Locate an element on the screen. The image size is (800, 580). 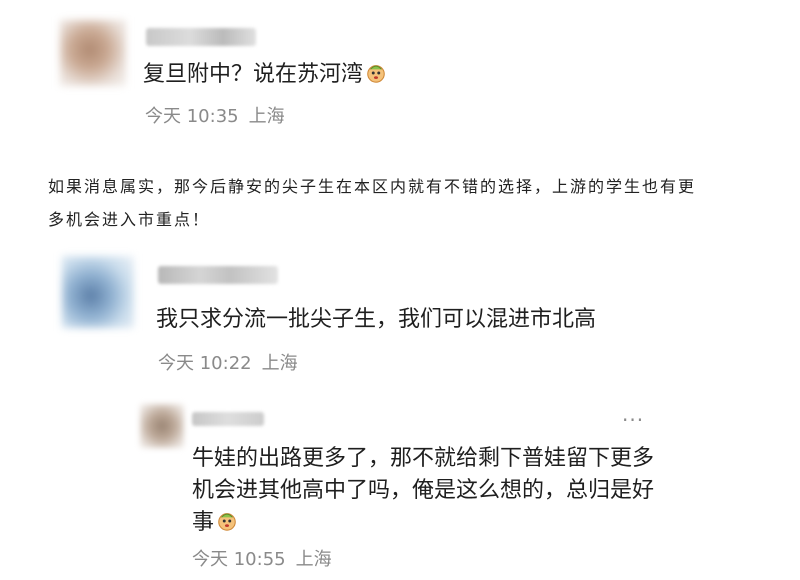
comment-line: 牛娃的出路更多了，那不就给剩下普娃留下更多 is located at coordinates (423, 458).